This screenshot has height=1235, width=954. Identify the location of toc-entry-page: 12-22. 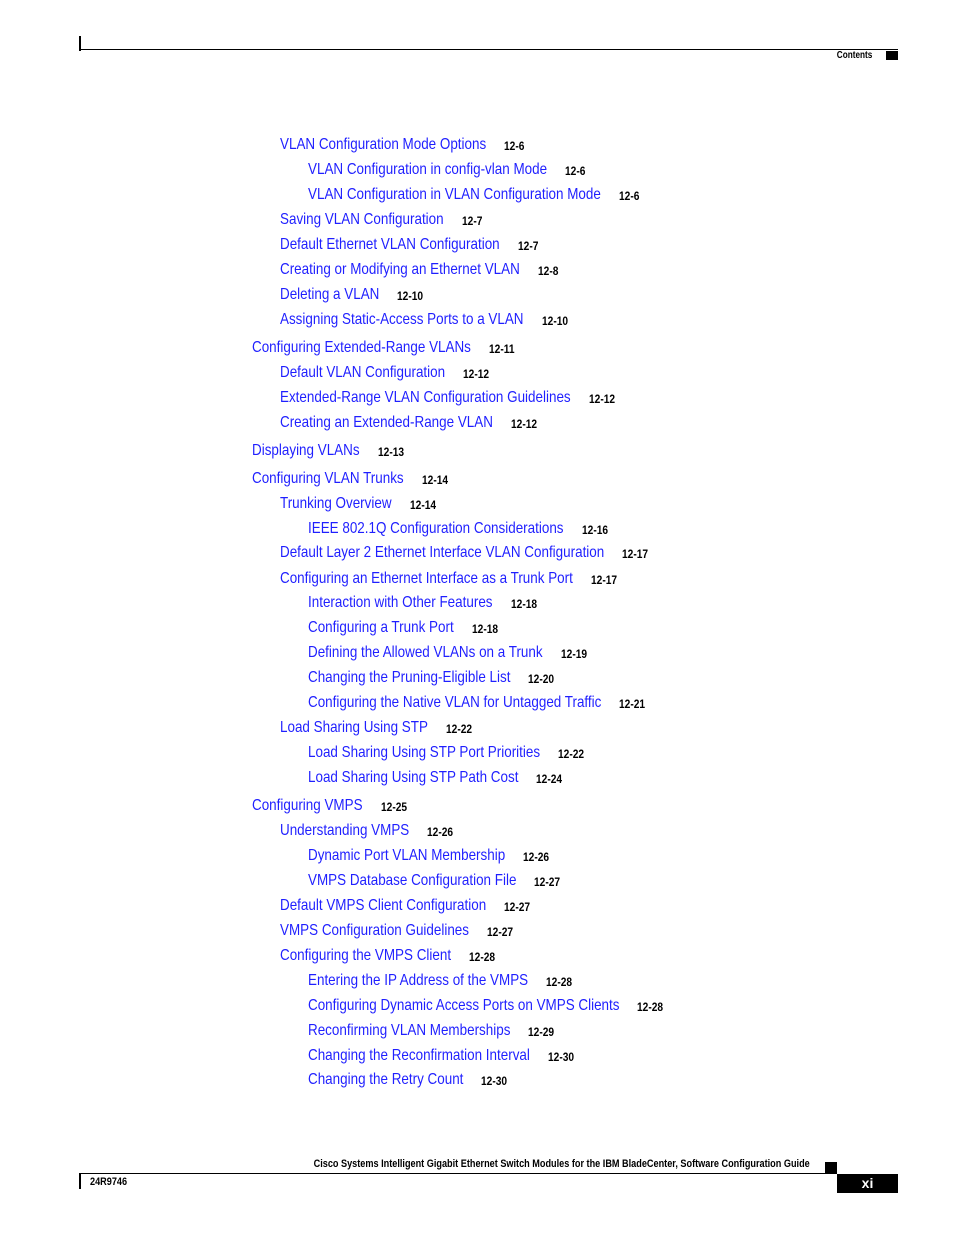
(459, 729).